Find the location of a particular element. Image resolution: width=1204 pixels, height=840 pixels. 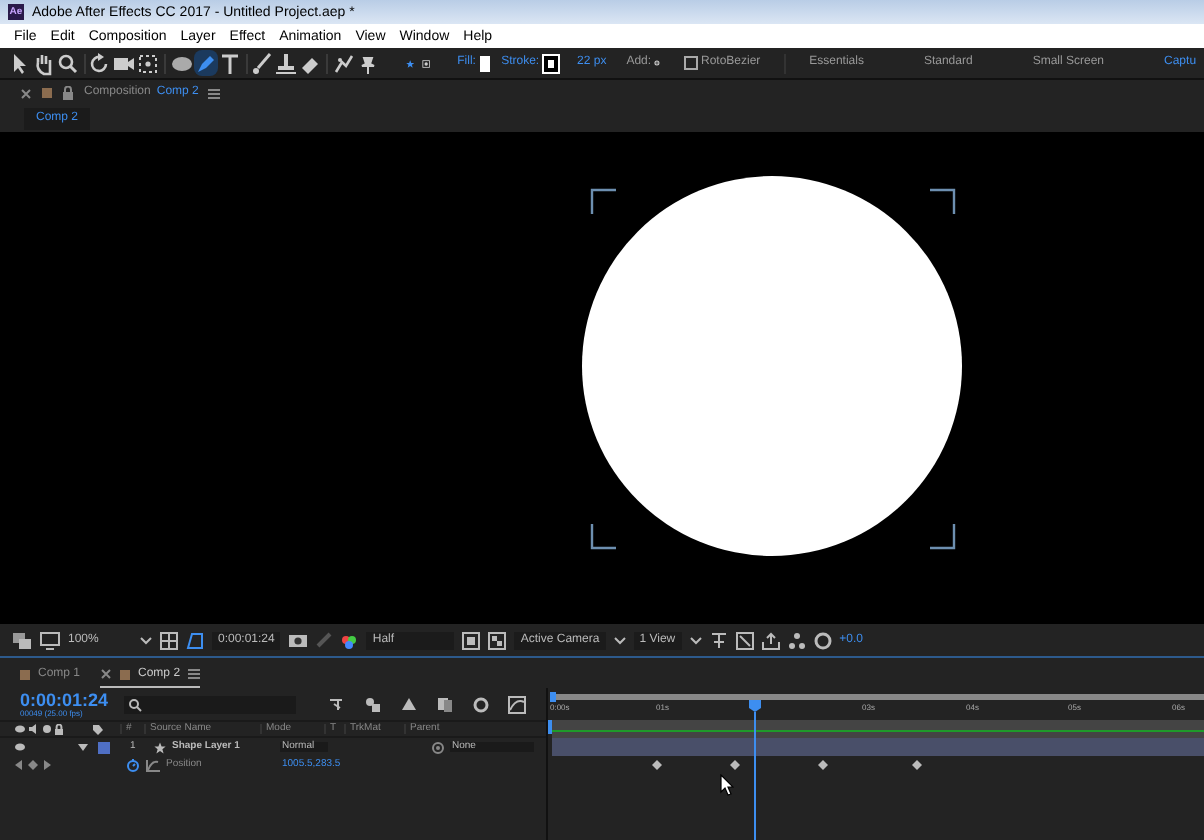

region-icon is located at coordinates (471, 640).